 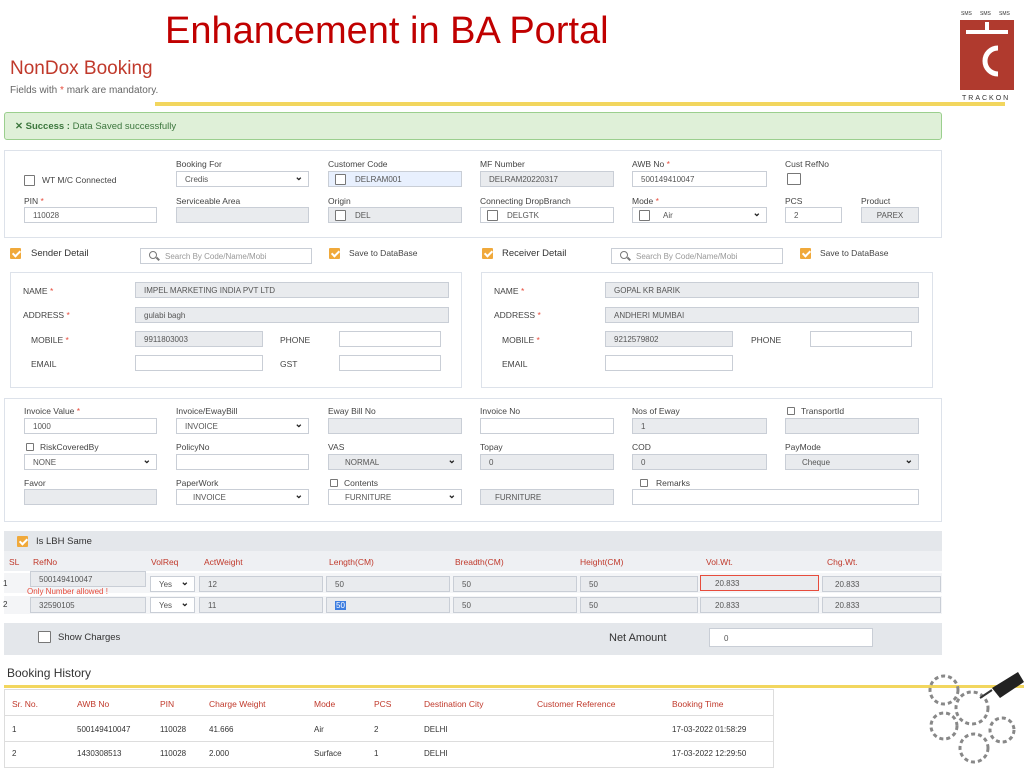 I want to click on pcs-field: 2, so click(x=813, y=215).